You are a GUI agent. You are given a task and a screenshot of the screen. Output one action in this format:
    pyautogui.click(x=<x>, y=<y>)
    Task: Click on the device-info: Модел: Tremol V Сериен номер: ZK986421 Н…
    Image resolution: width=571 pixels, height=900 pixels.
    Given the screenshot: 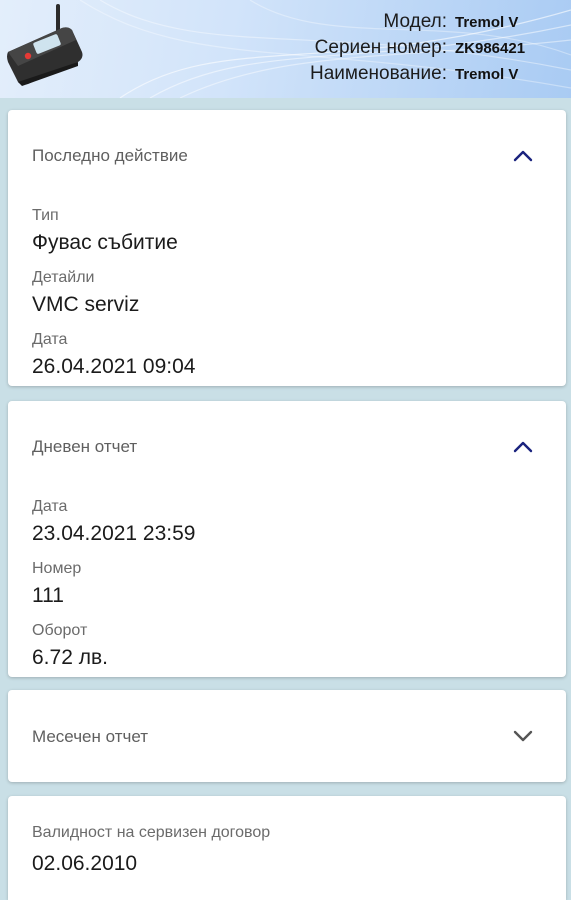 What is the action you would take?
    pyautogui.click(x=417, y=48)
    